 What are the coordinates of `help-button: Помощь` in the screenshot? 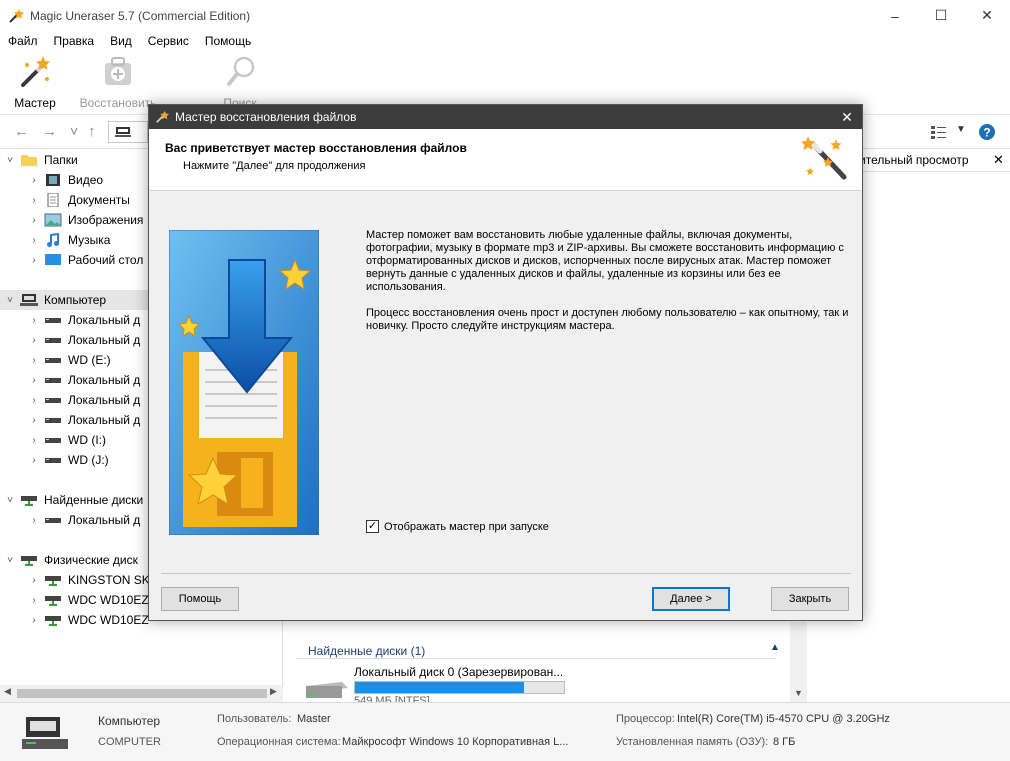 It's located at (200, 599).